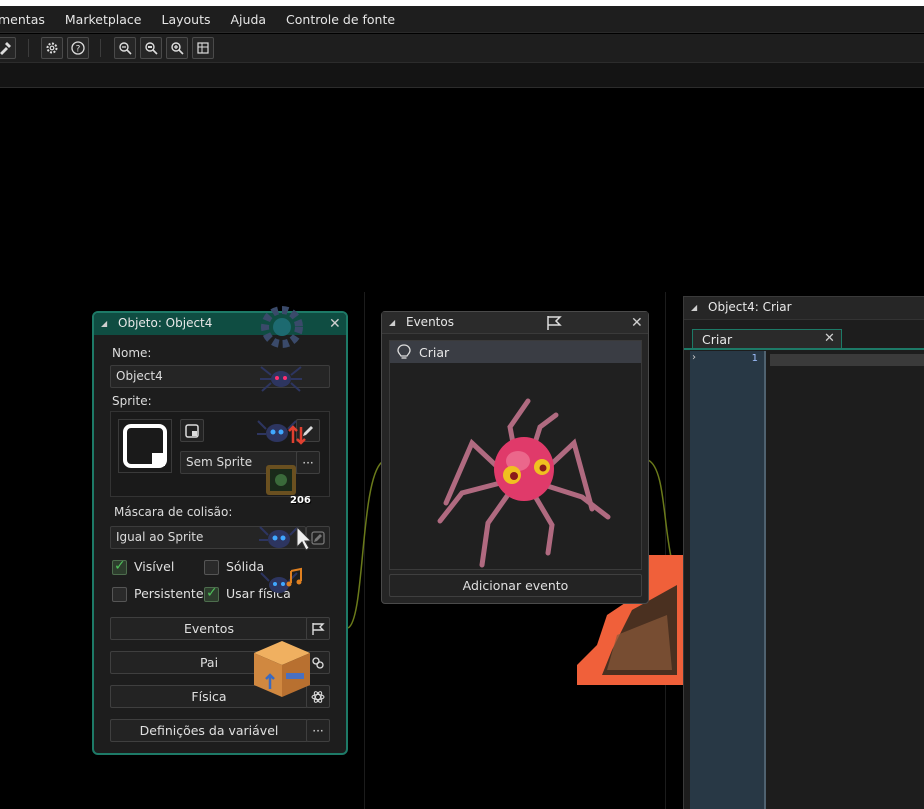 The width and height of the screenshot is (924, 809). What do you see at coordinates (211, 567) in the screenshot?
I see `solid-checkbox` at bounding box center [211, 567].